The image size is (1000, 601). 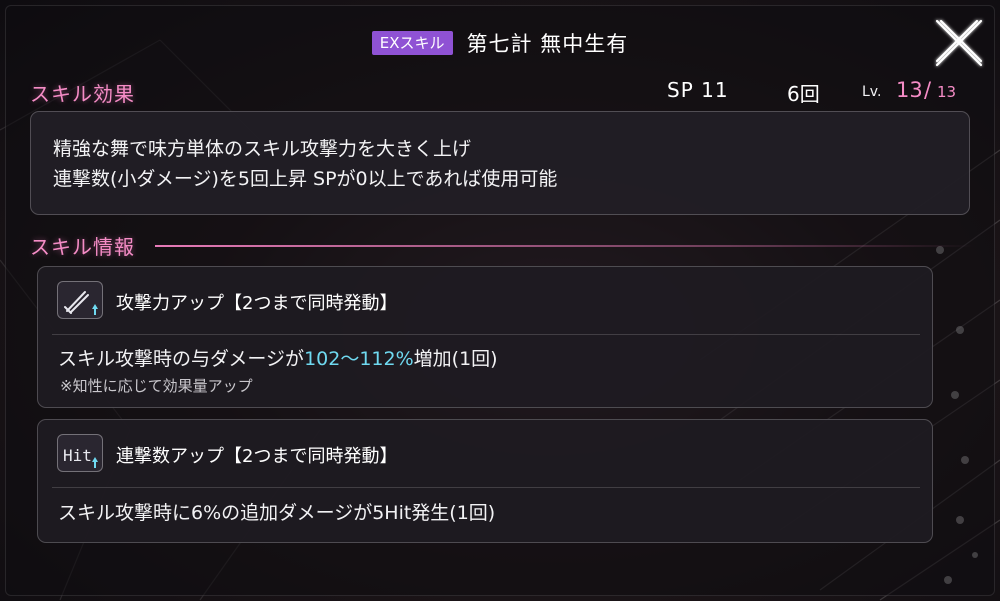 I want to click on hit-up-icon: Hit, so click(x=80, y=453).